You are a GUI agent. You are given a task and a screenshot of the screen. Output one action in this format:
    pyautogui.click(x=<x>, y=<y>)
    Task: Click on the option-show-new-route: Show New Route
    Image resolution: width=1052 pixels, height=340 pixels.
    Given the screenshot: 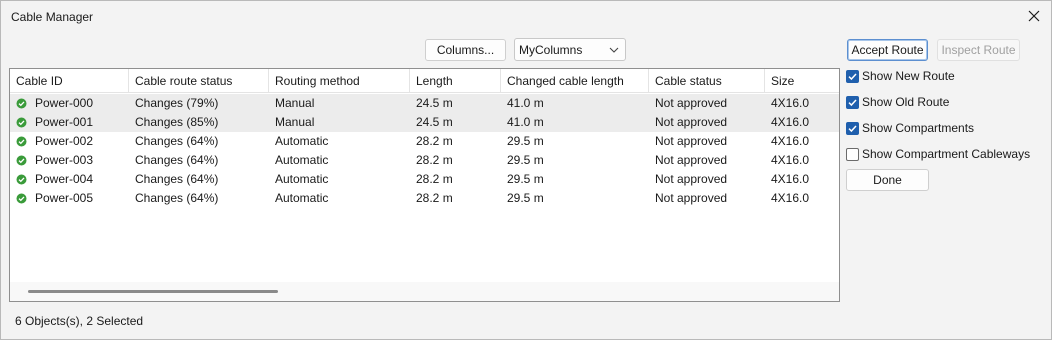 What is the action you would take?
    pyautogui.click(x=900, y=76)
    